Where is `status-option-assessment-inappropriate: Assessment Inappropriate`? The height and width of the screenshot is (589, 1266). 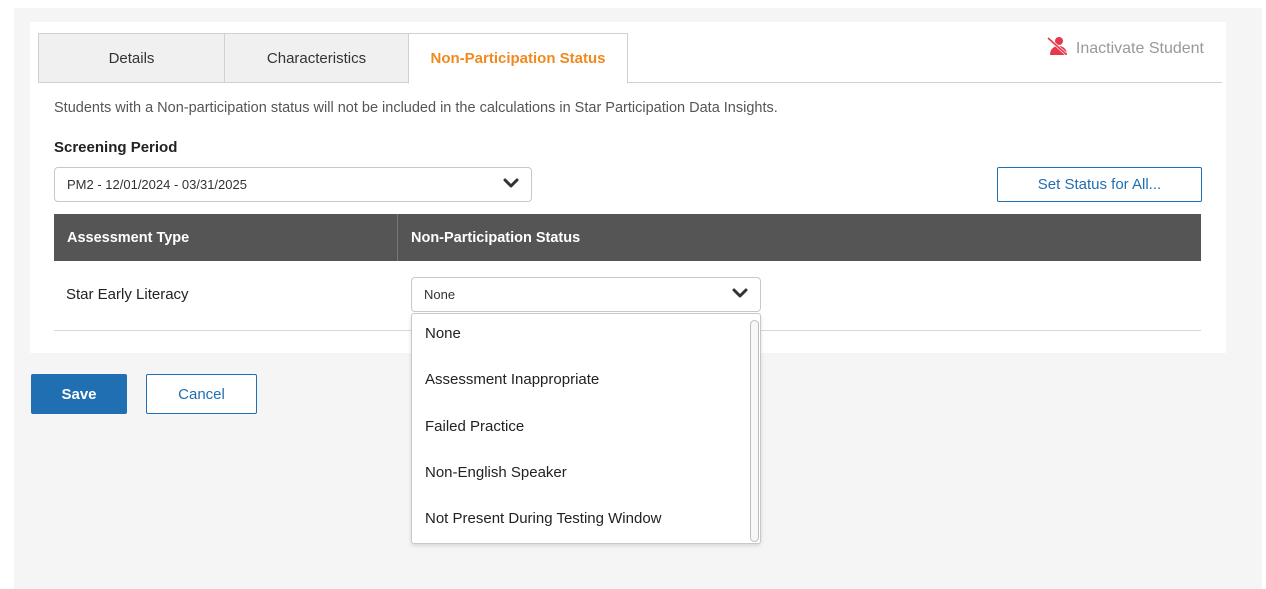
status-option-assessment-inappropriate: Assessment Inappropriate is located at coordinates (512, 379).